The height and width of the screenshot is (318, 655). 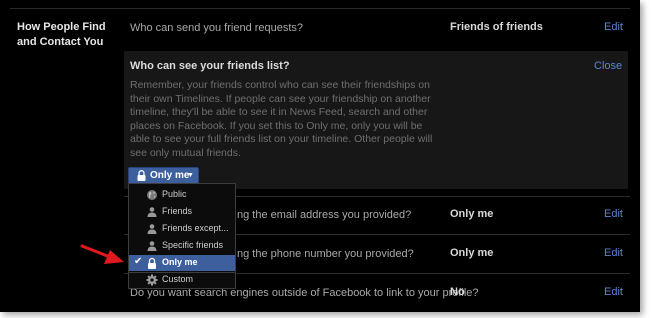 I want to click on checkmark-icon: ✔, so click(x=138, y=261).